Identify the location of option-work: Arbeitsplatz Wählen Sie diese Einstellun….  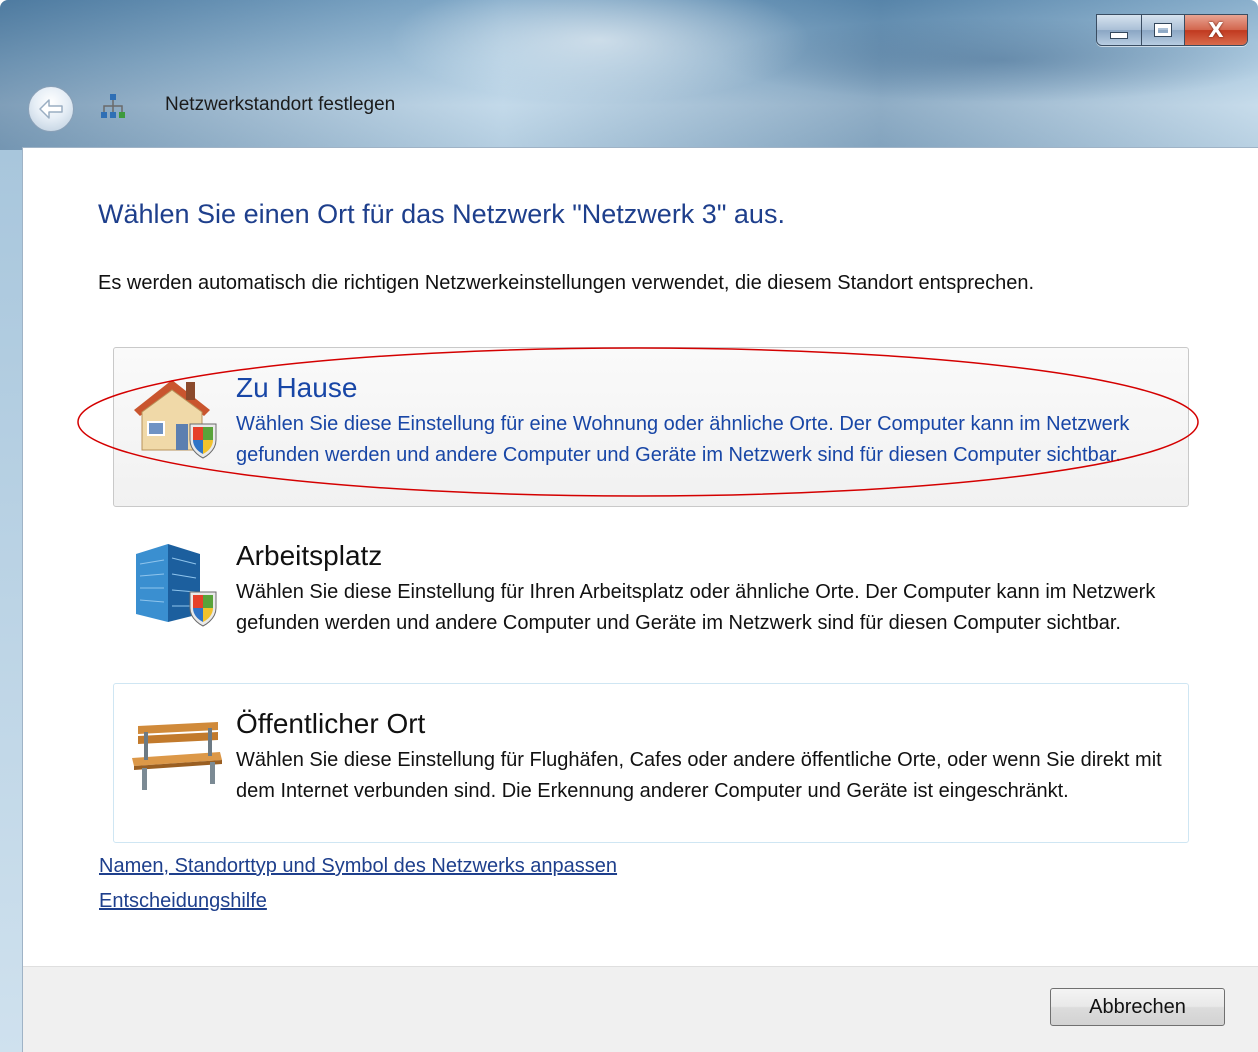
(651, 595).